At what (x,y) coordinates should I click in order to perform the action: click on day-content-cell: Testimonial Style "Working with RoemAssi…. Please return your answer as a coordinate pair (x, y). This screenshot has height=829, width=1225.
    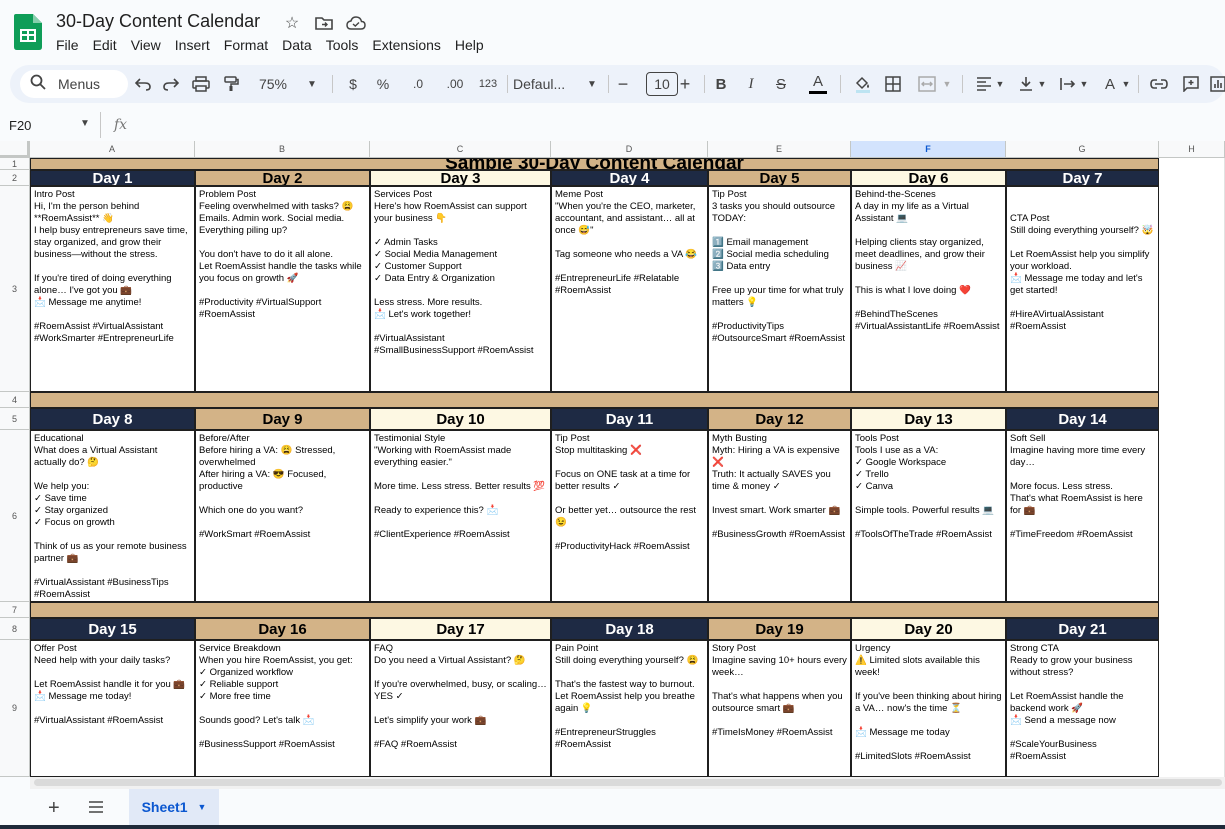
    Looking at the image, I should click on (460, 516).